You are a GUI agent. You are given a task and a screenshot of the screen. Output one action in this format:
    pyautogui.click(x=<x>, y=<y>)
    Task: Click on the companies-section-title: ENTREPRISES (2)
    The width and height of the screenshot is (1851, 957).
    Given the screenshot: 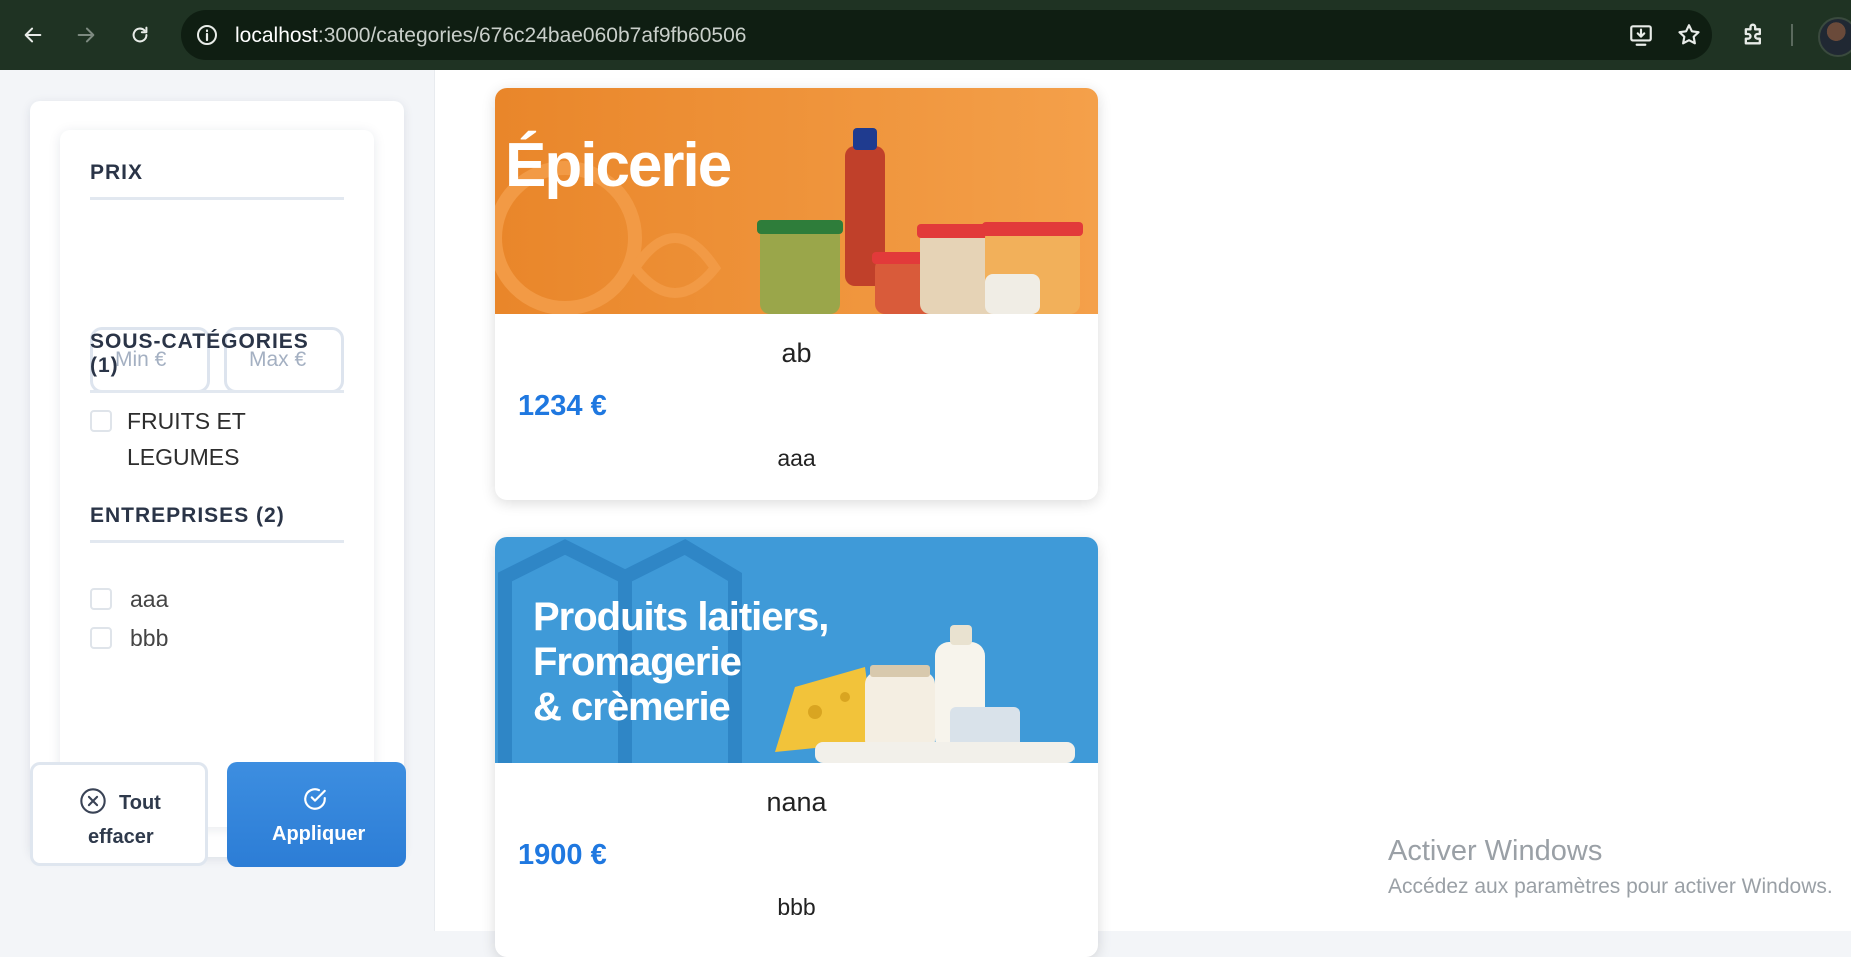 What is the action you would take?
    pyautogui.click(x=217, y=523)
    